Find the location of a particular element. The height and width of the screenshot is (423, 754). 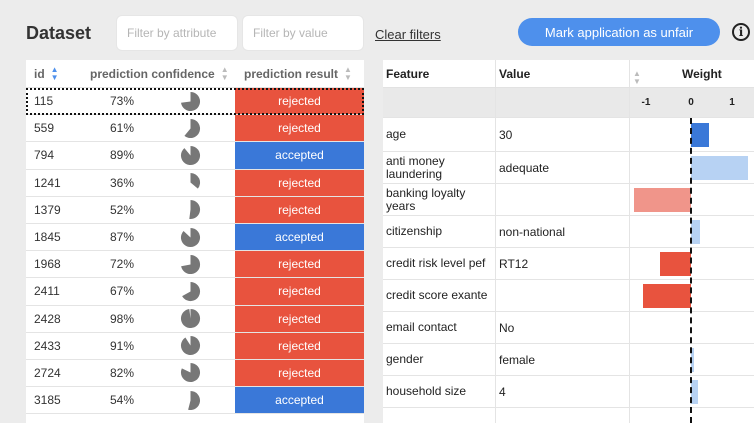

table-row: 2724 82% rejected is located at coordinates (195, 373).